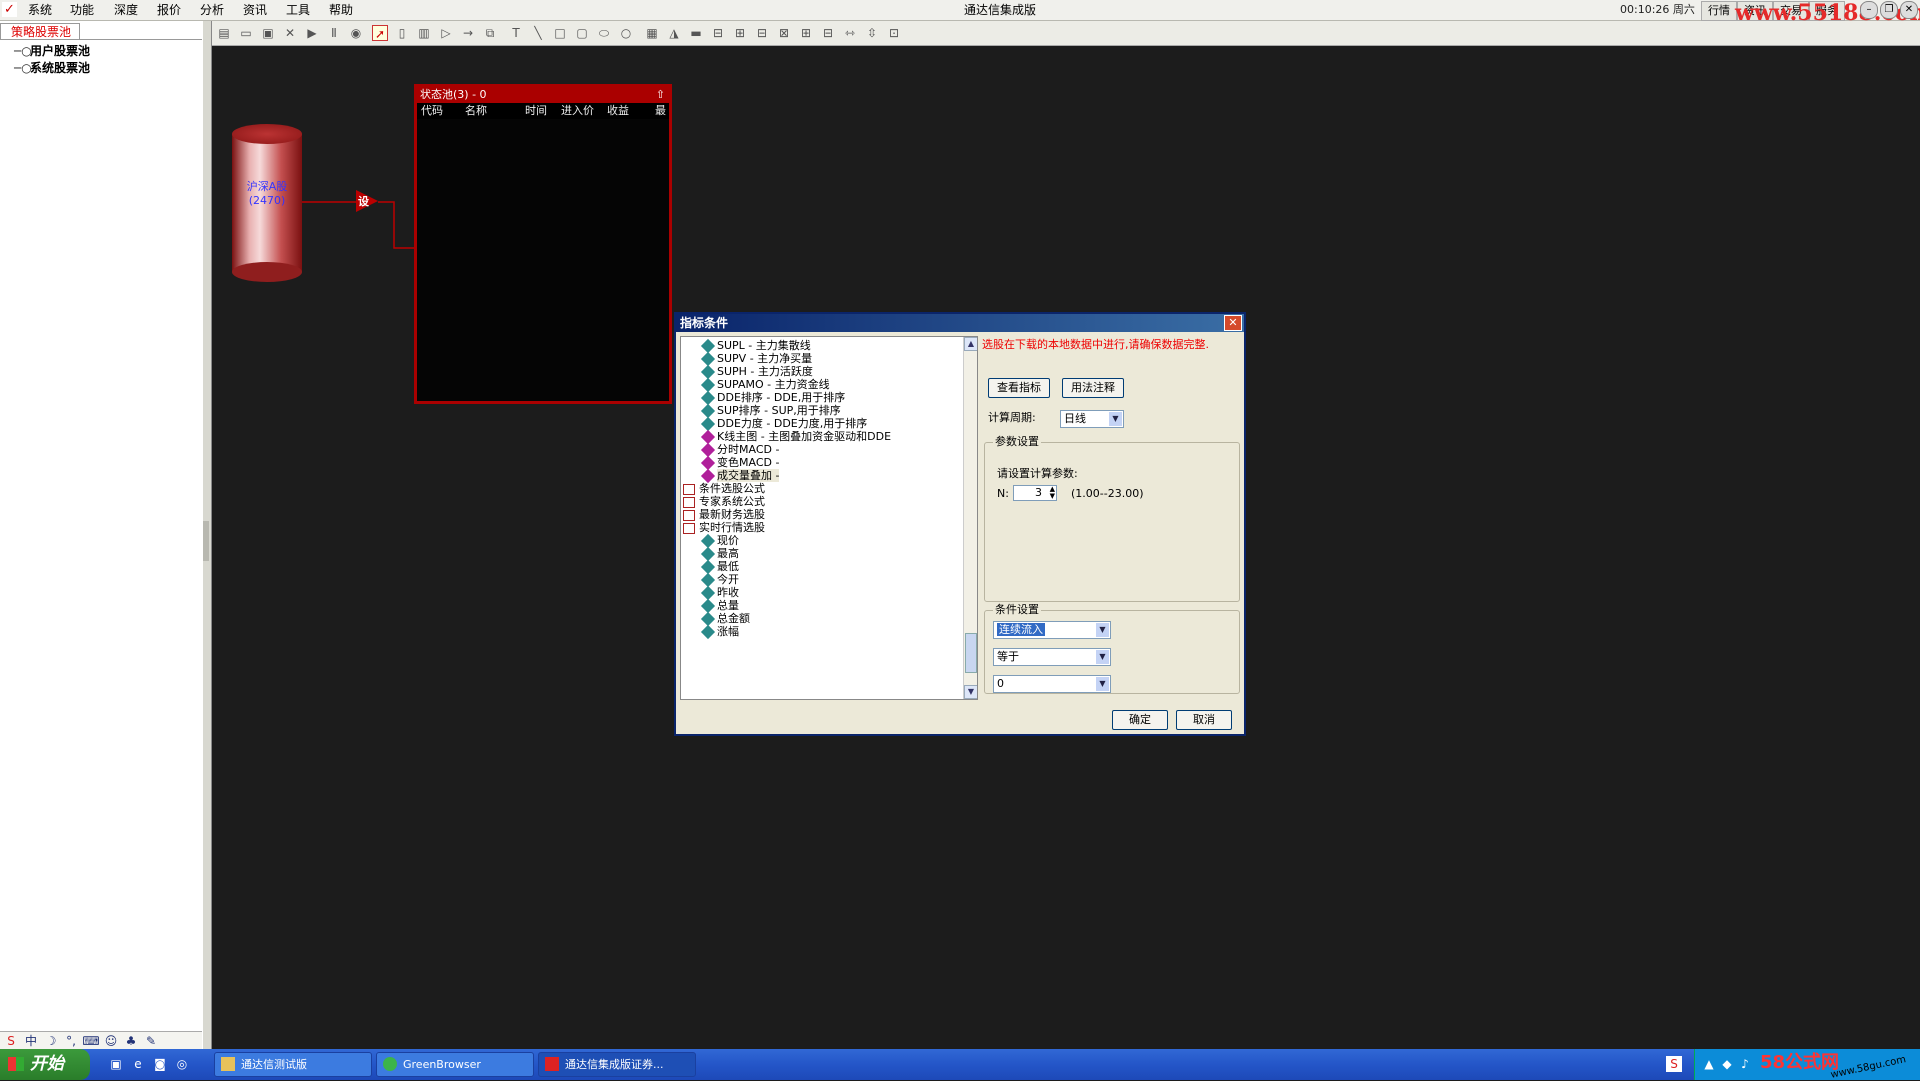  What do you see at coordinates (1052, 493) in the screenshot?
I see `spin-arrows-icon: ▲ ▼` at bounding box center [1052, 493].